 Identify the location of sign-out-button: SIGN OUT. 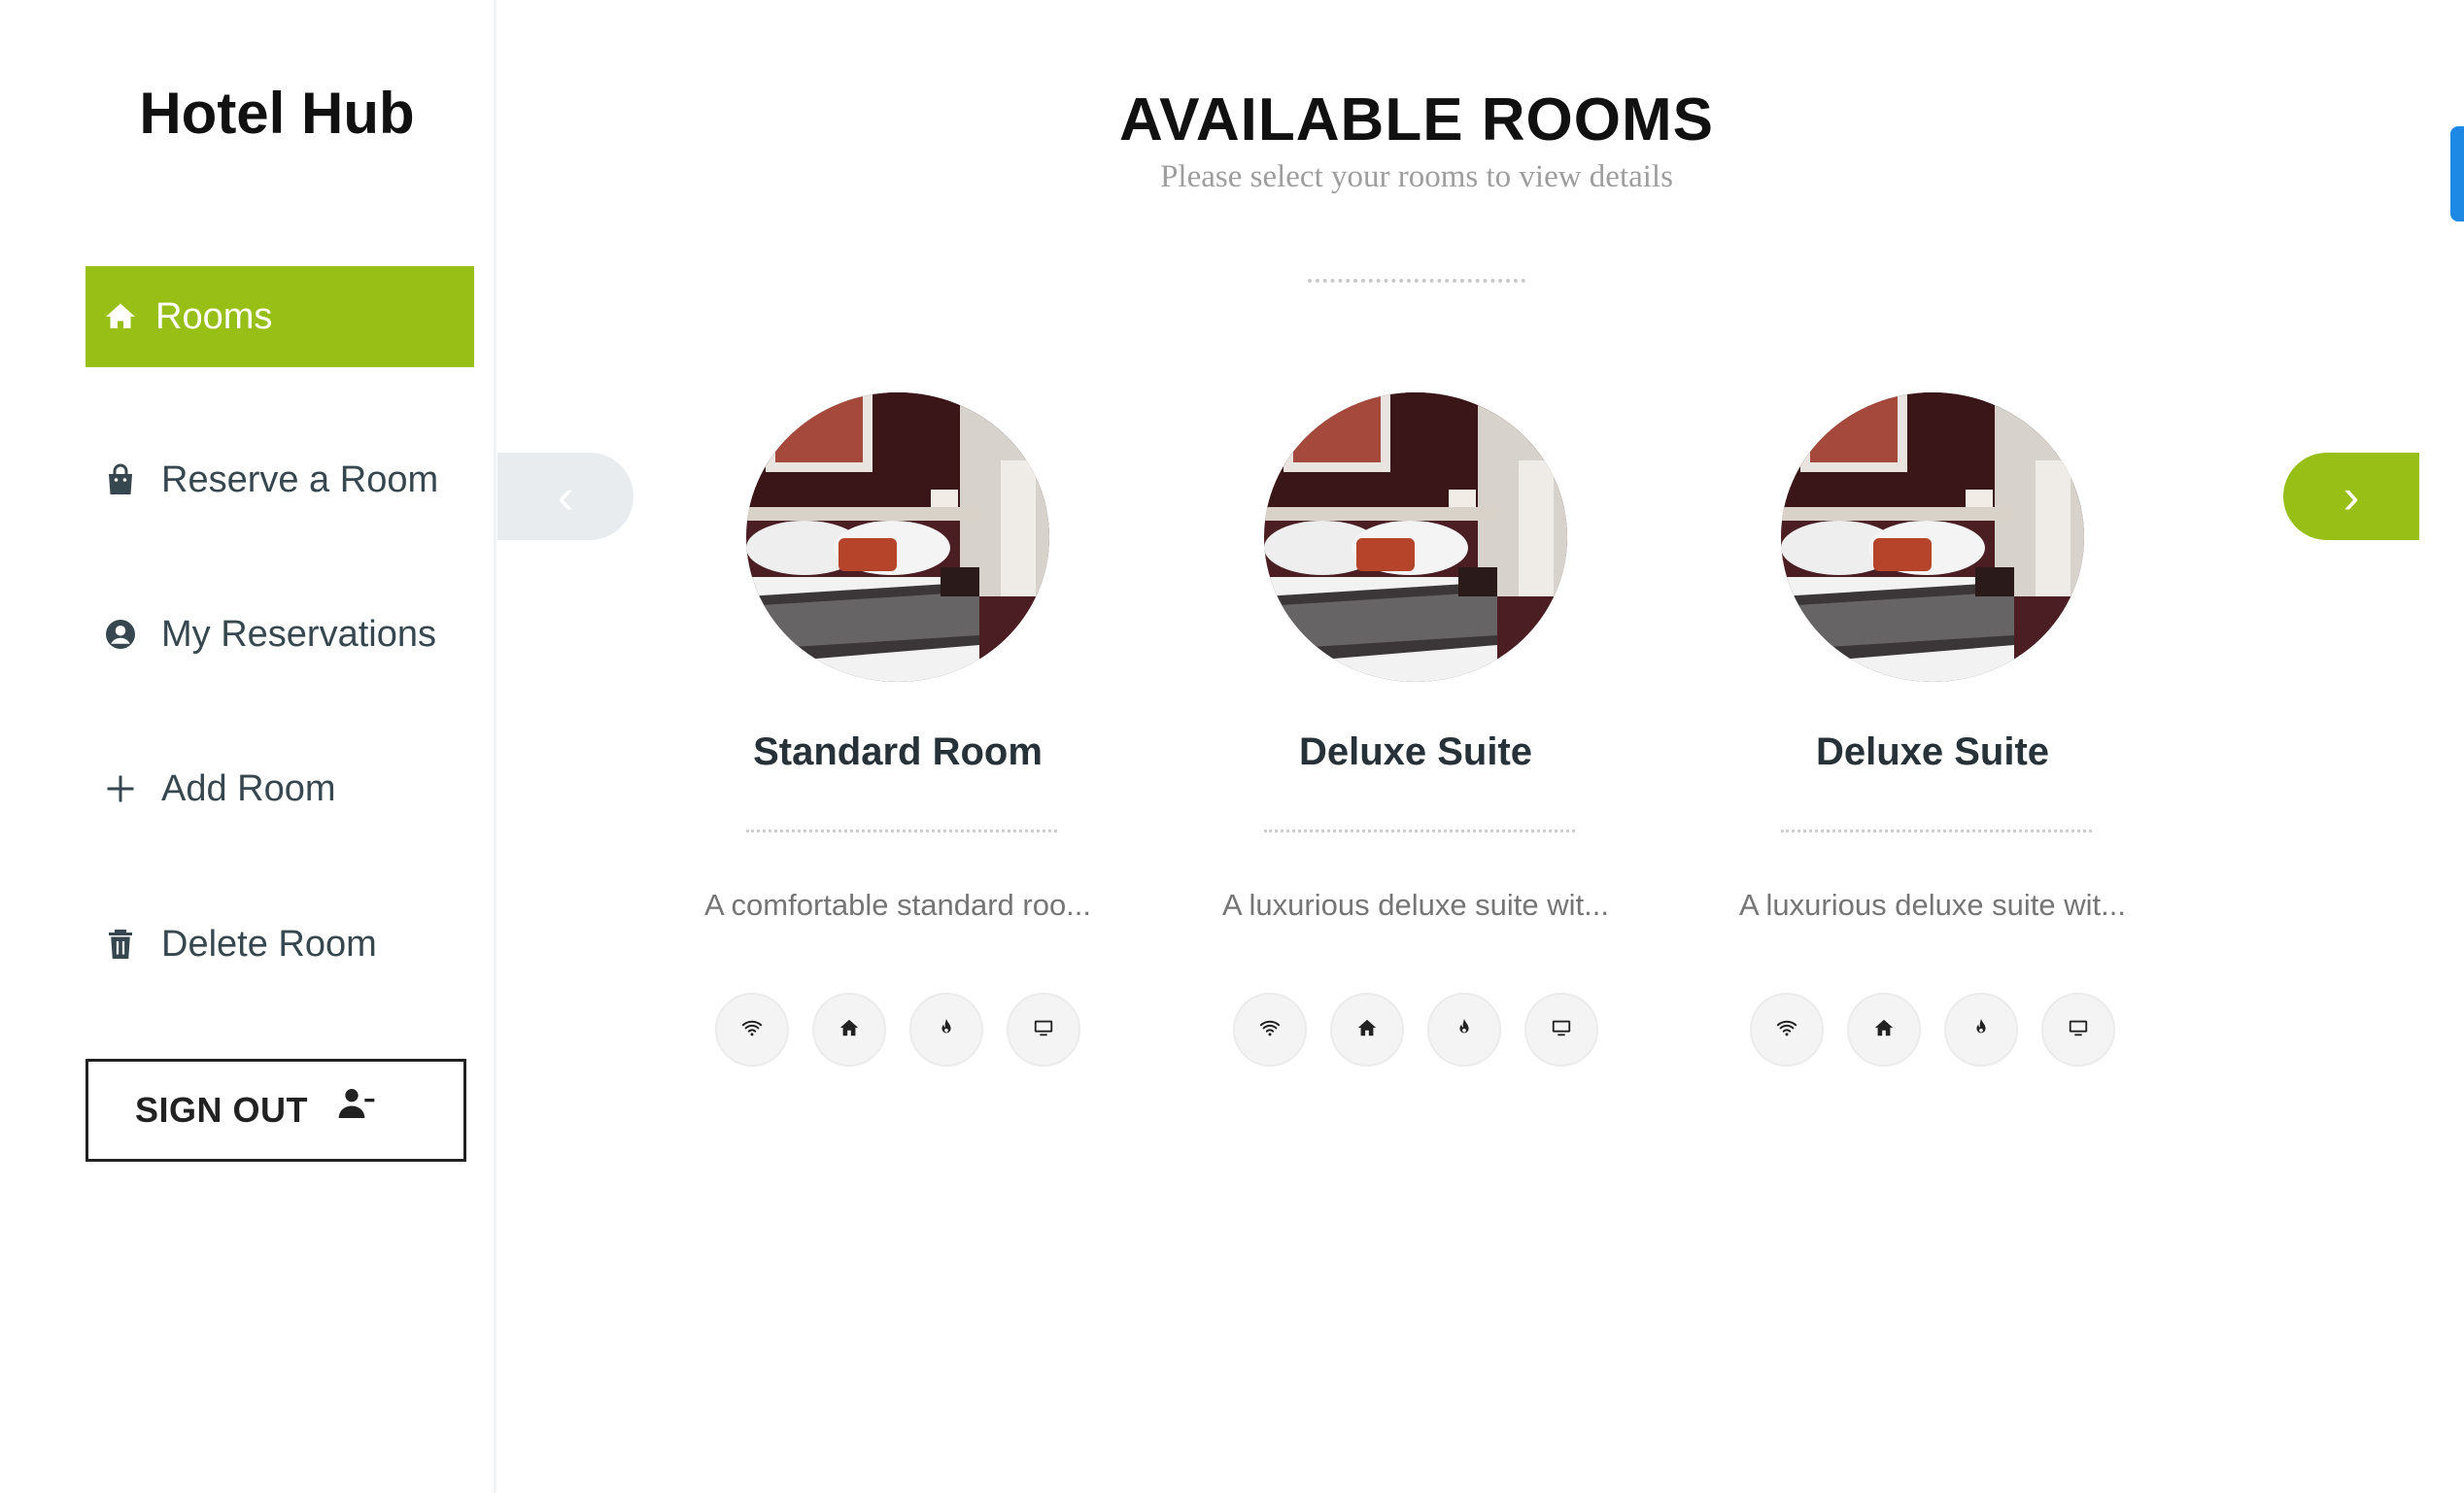
(276, 1110).